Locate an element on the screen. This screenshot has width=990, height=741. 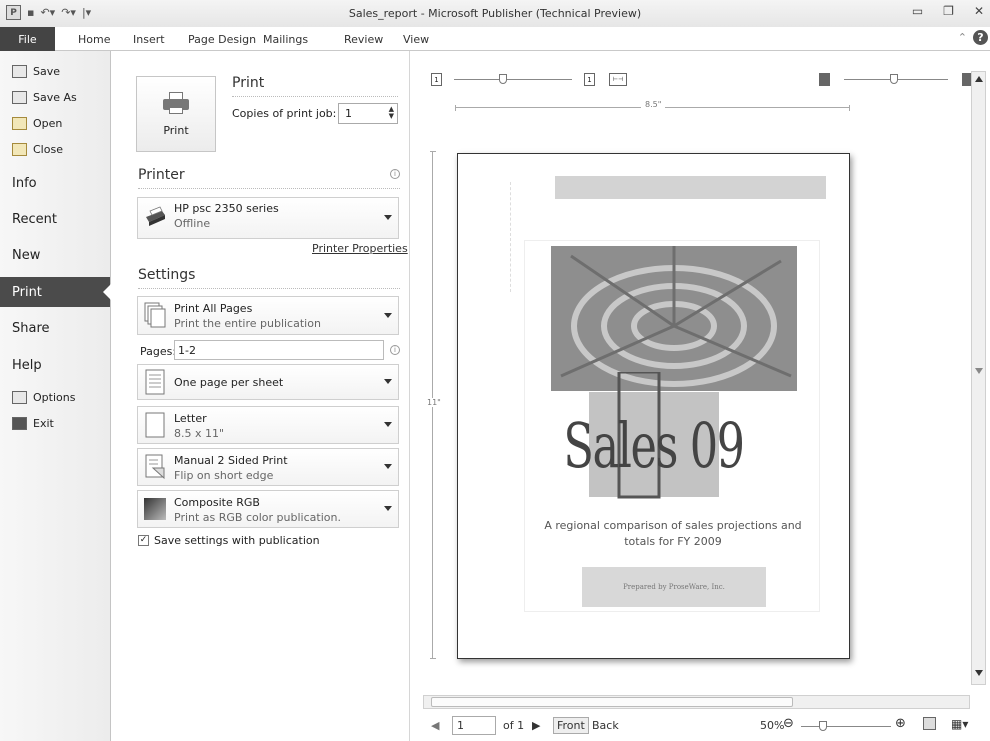
pages-info-icon: i is located at coordinates (395, 350).